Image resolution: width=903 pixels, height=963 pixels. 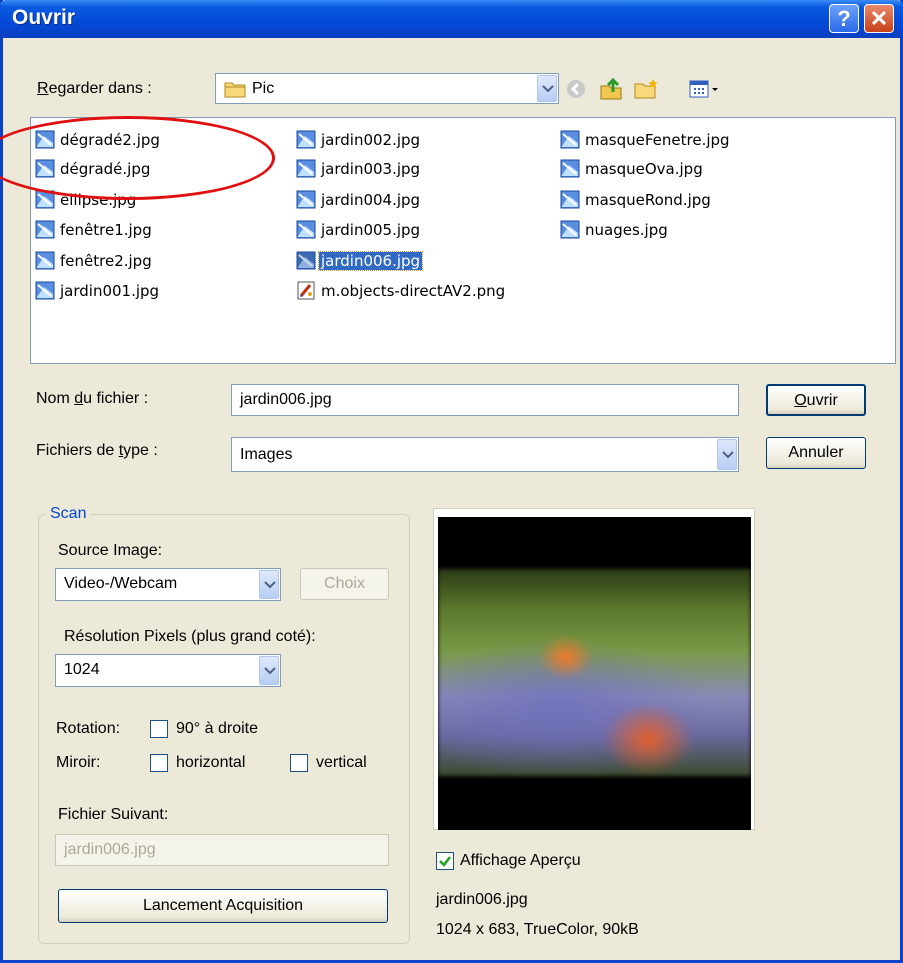 I want to click on file-name: jardin001.jpg, so click(x=110, y=291).